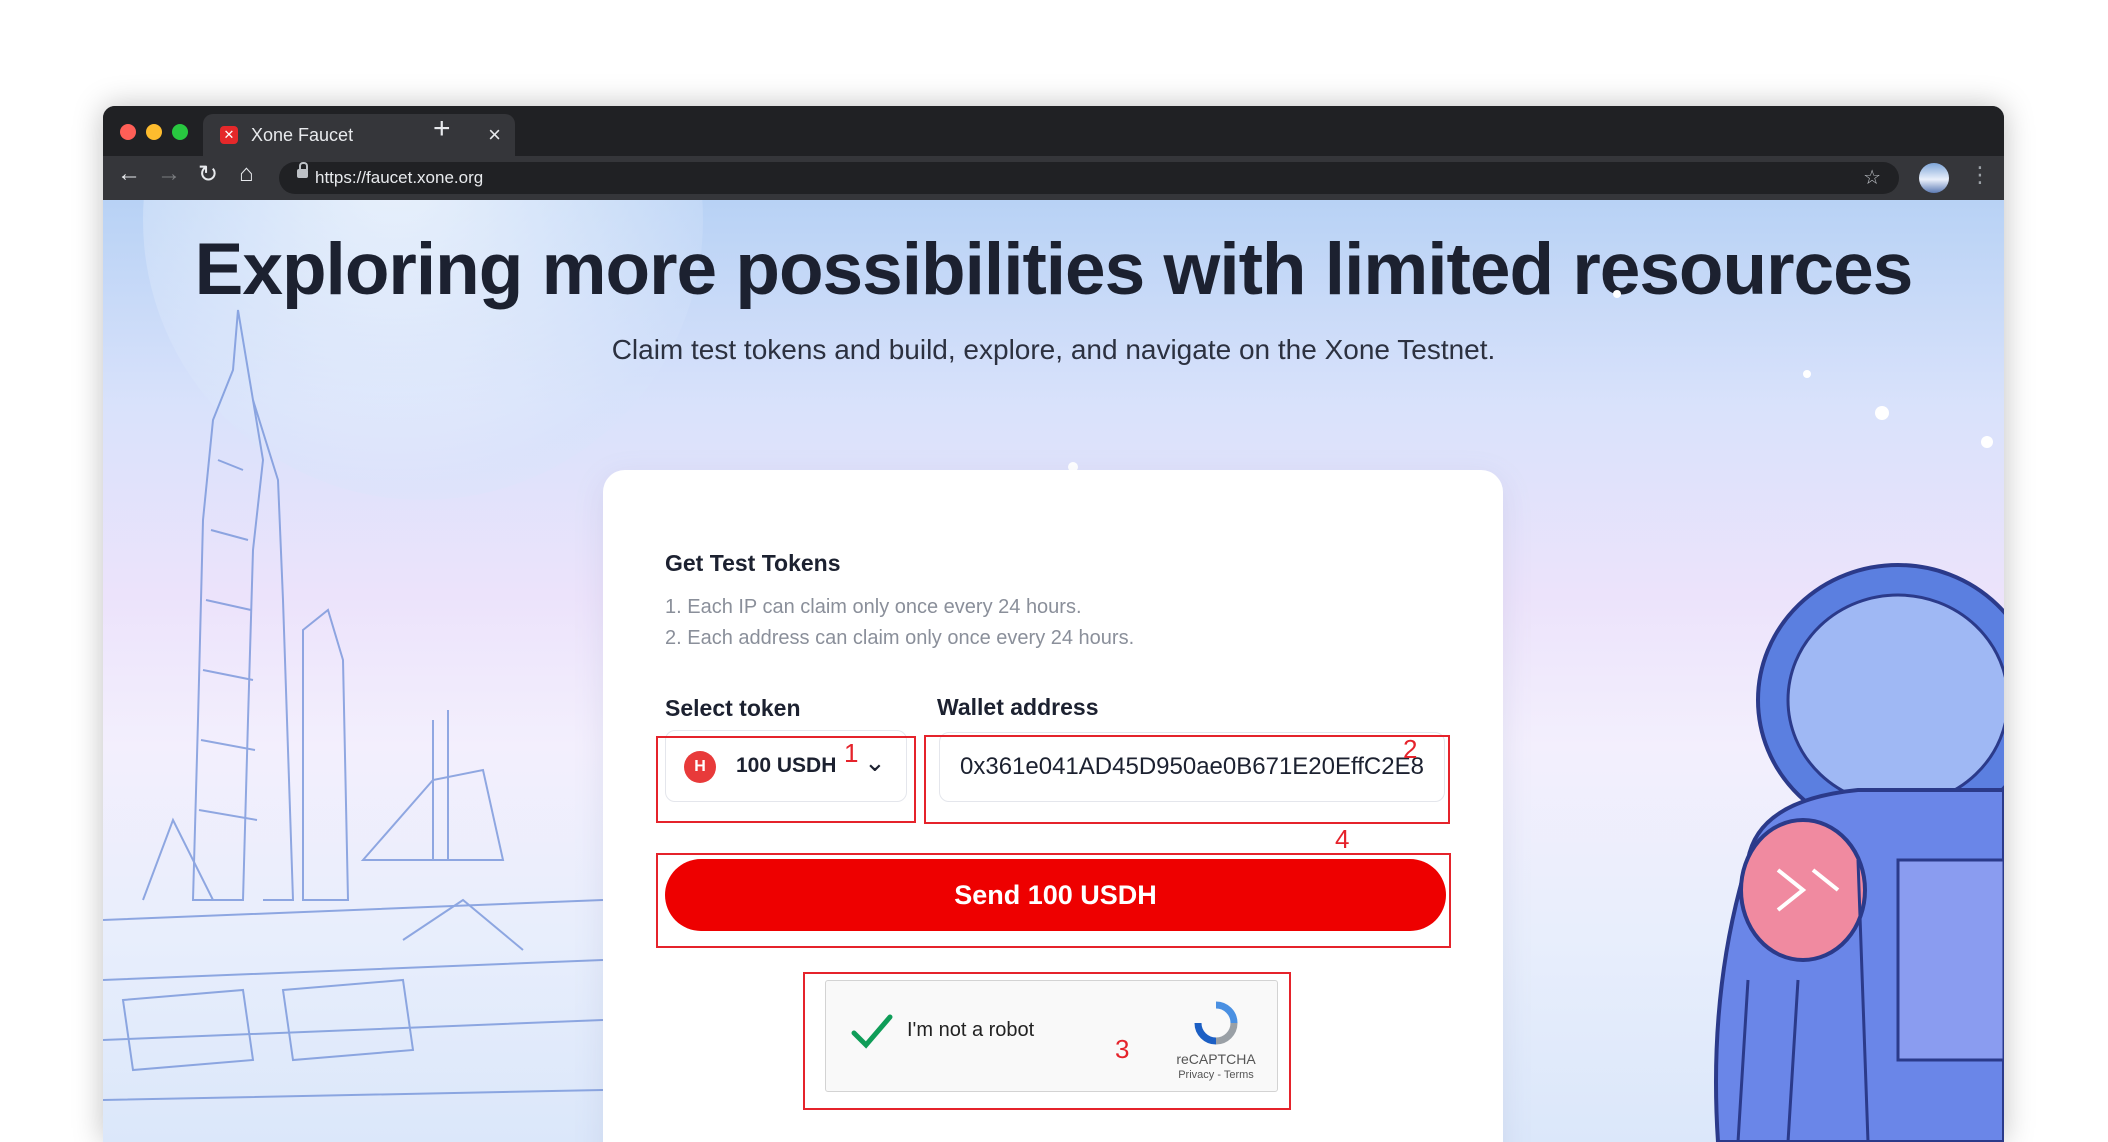 The image size is (2108, 1142). Describe the element at coordinates (1872, 177) in the screenshot. I see `bookmark-star-icon: ☆` at that location.